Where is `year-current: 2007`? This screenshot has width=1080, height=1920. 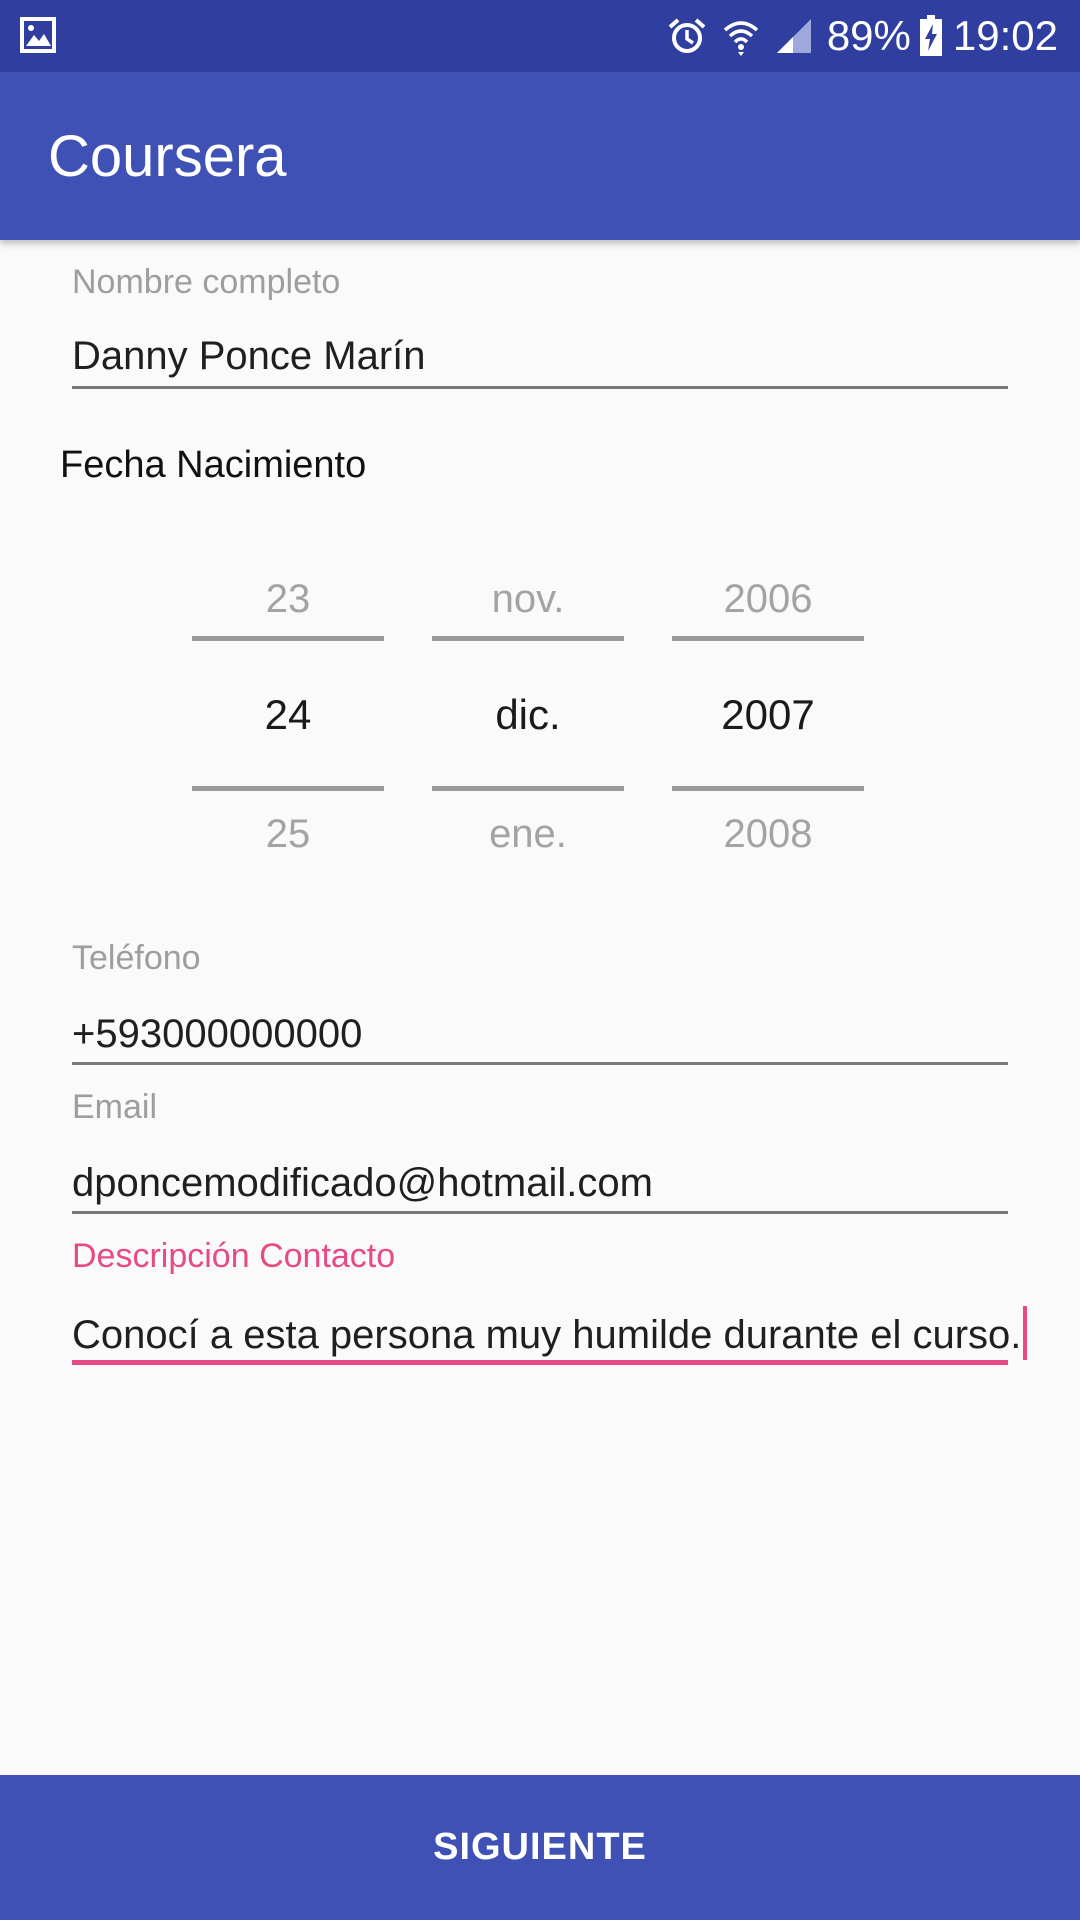
year-current: 2007 is located at coordinates (768, 715).